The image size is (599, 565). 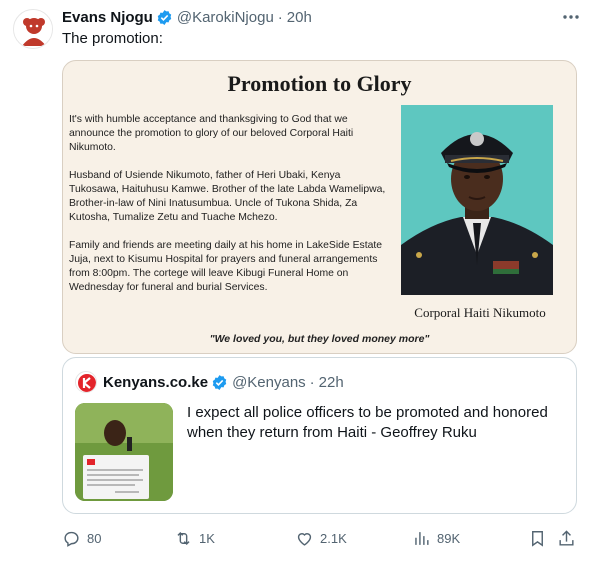 I want to click on bookmark-icon, so click(x=537, y=538).